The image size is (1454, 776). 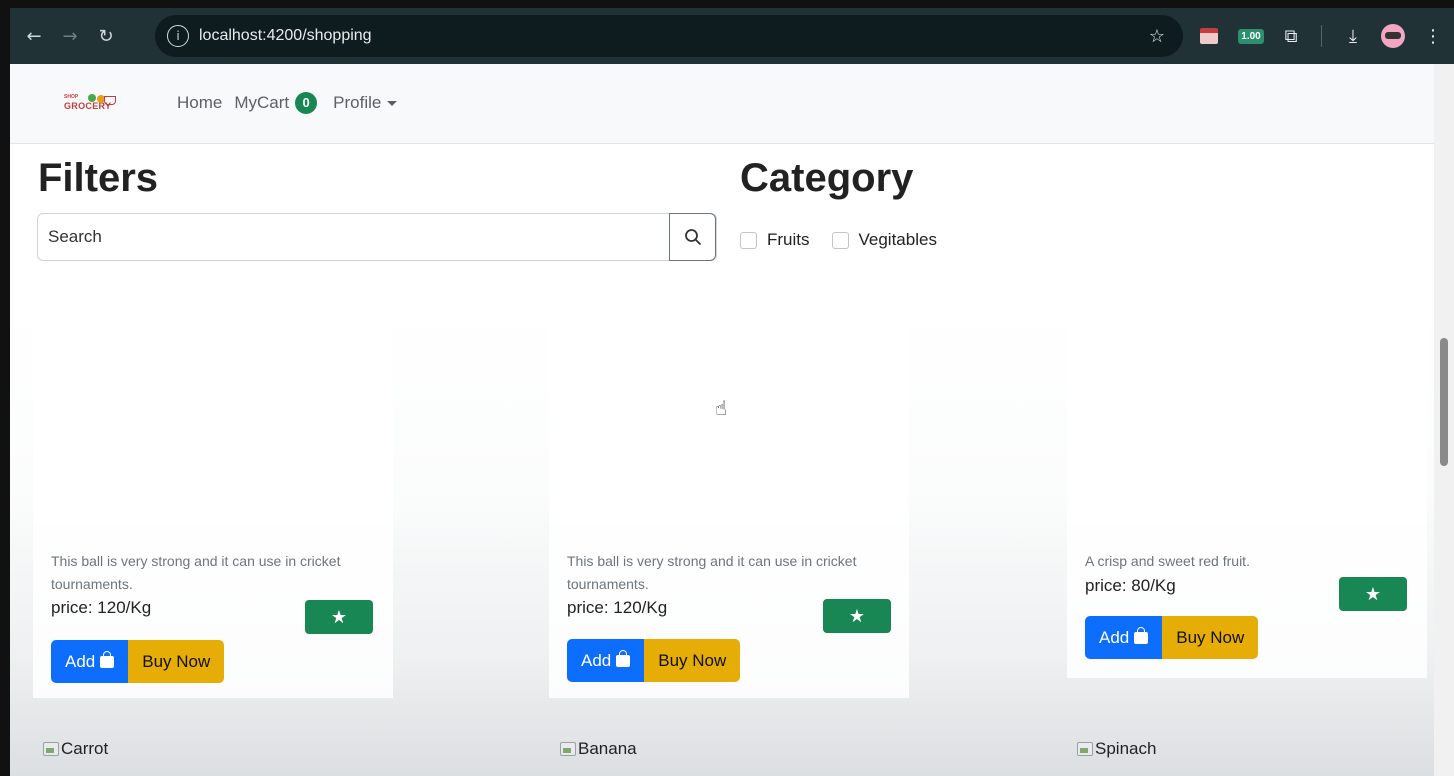 What do you see at coordinates (1209, 36) in the screenshot?
I see `calendar-extension-icon` at bounding box center [1209, 36].